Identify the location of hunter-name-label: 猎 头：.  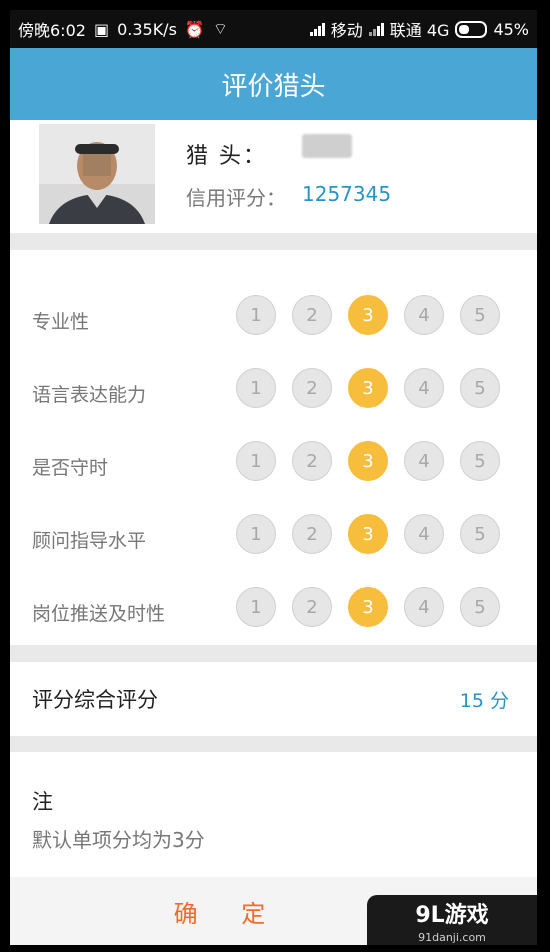
(226, 156).